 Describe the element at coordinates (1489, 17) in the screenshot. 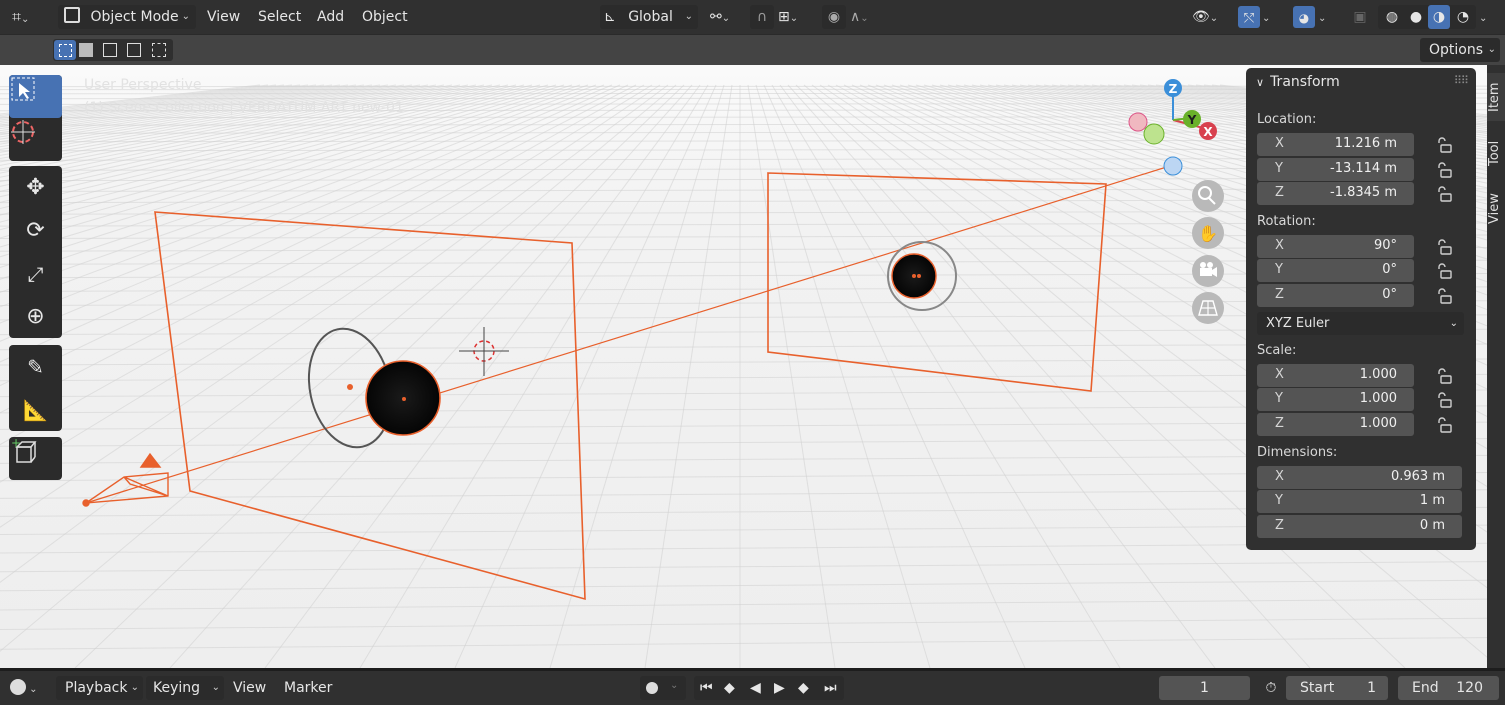

I see `shading-options-button: ⌄` at that location.